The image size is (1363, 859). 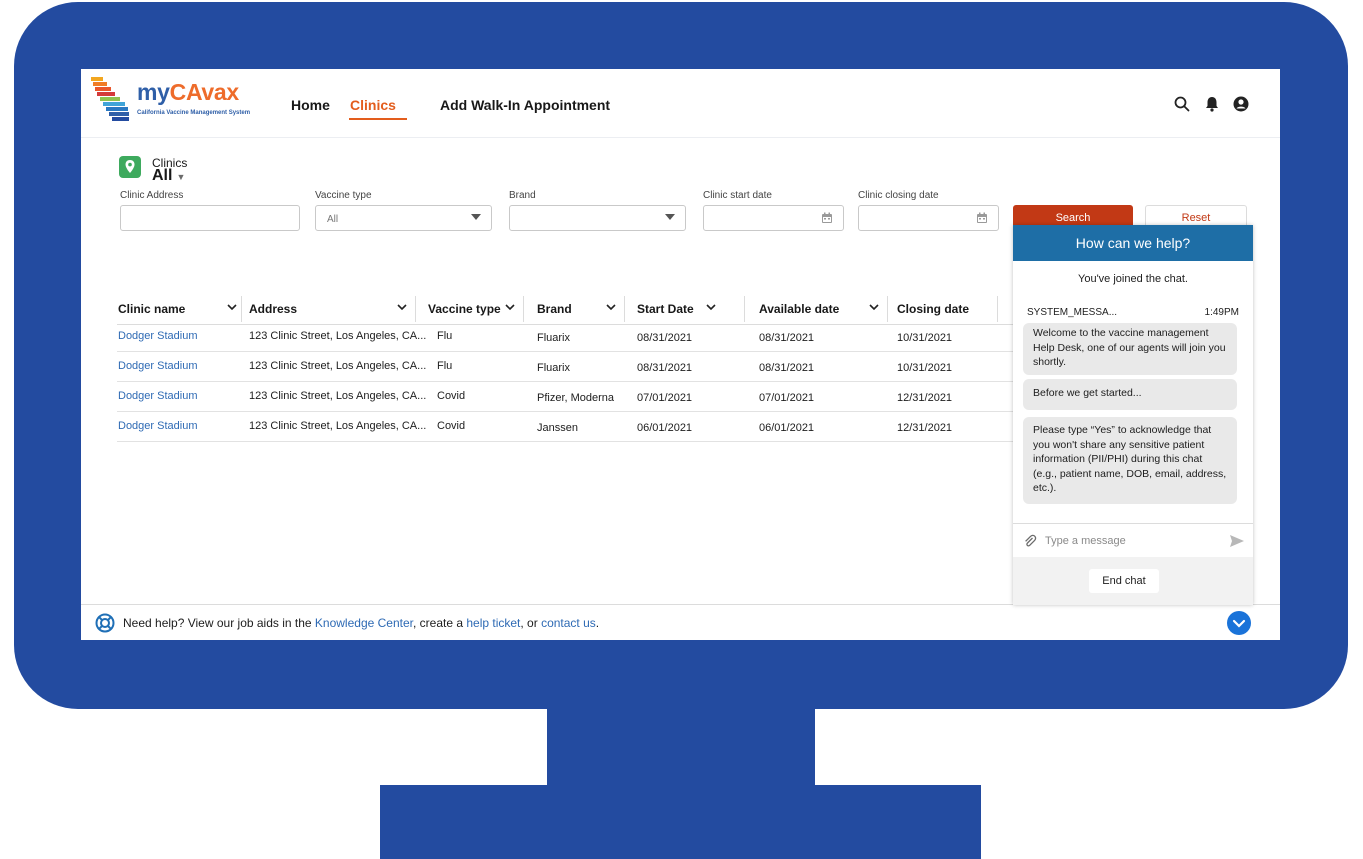 I want to click on start-date-cell: 06/01/2021, so click(x=665, y=428).